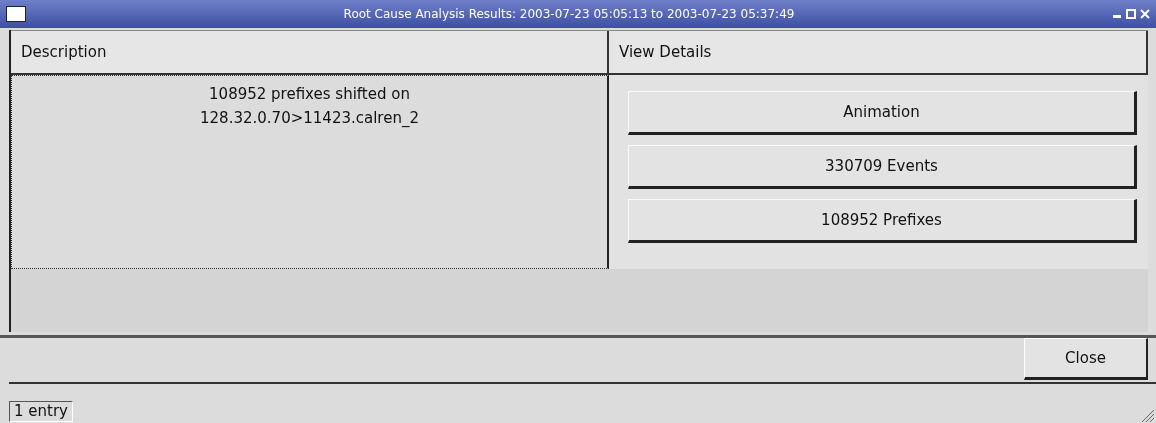 The width and height of the screenshot is (1156, 423). Describe the element at coordinates (1145, 14) in the screenshot. I see `close-icon` at that location.